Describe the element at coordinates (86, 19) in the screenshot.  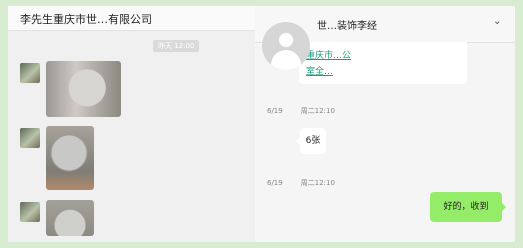
I see `left-chat-title: 李先生重庆市世…有限公司` at that location.